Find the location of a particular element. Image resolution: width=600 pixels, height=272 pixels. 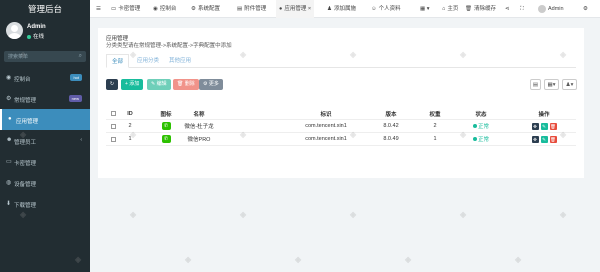

trash-icon: 🗑 is located at coordinates (468, 9).